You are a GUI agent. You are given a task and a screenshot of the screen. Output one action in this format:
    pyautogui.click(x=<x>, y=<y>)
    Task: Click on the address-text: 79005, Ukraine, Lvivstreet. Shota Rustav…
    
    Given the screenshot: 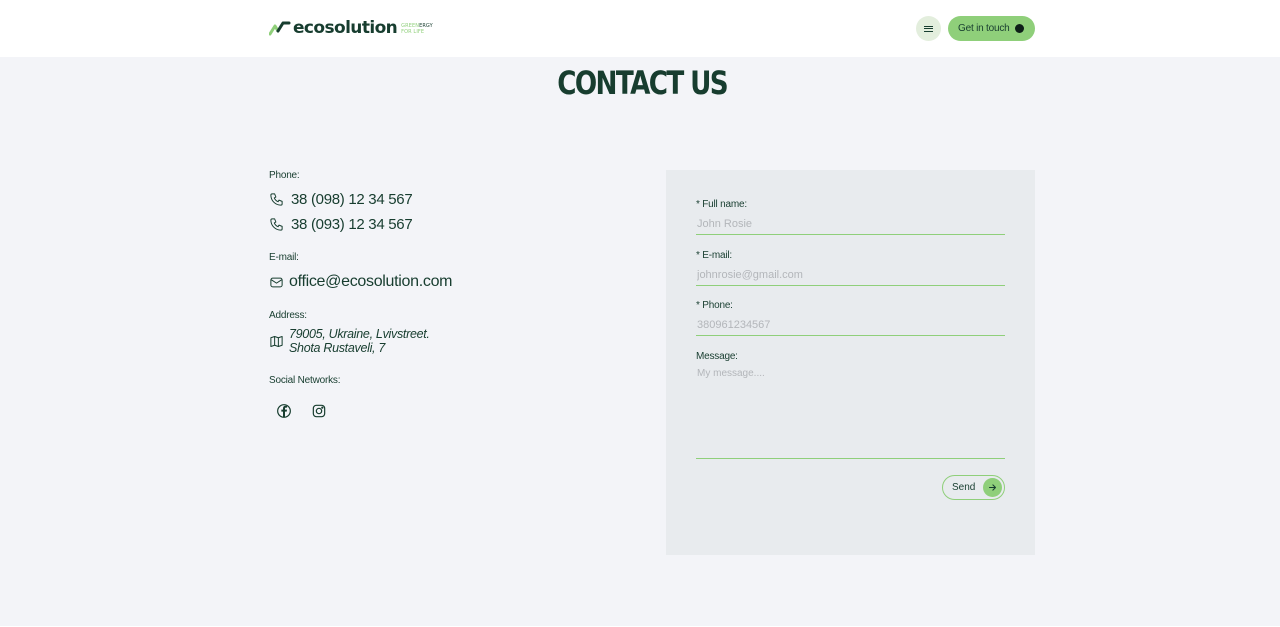 What is the action you would take?
    pyautogui.click(x=359, y=341)
    